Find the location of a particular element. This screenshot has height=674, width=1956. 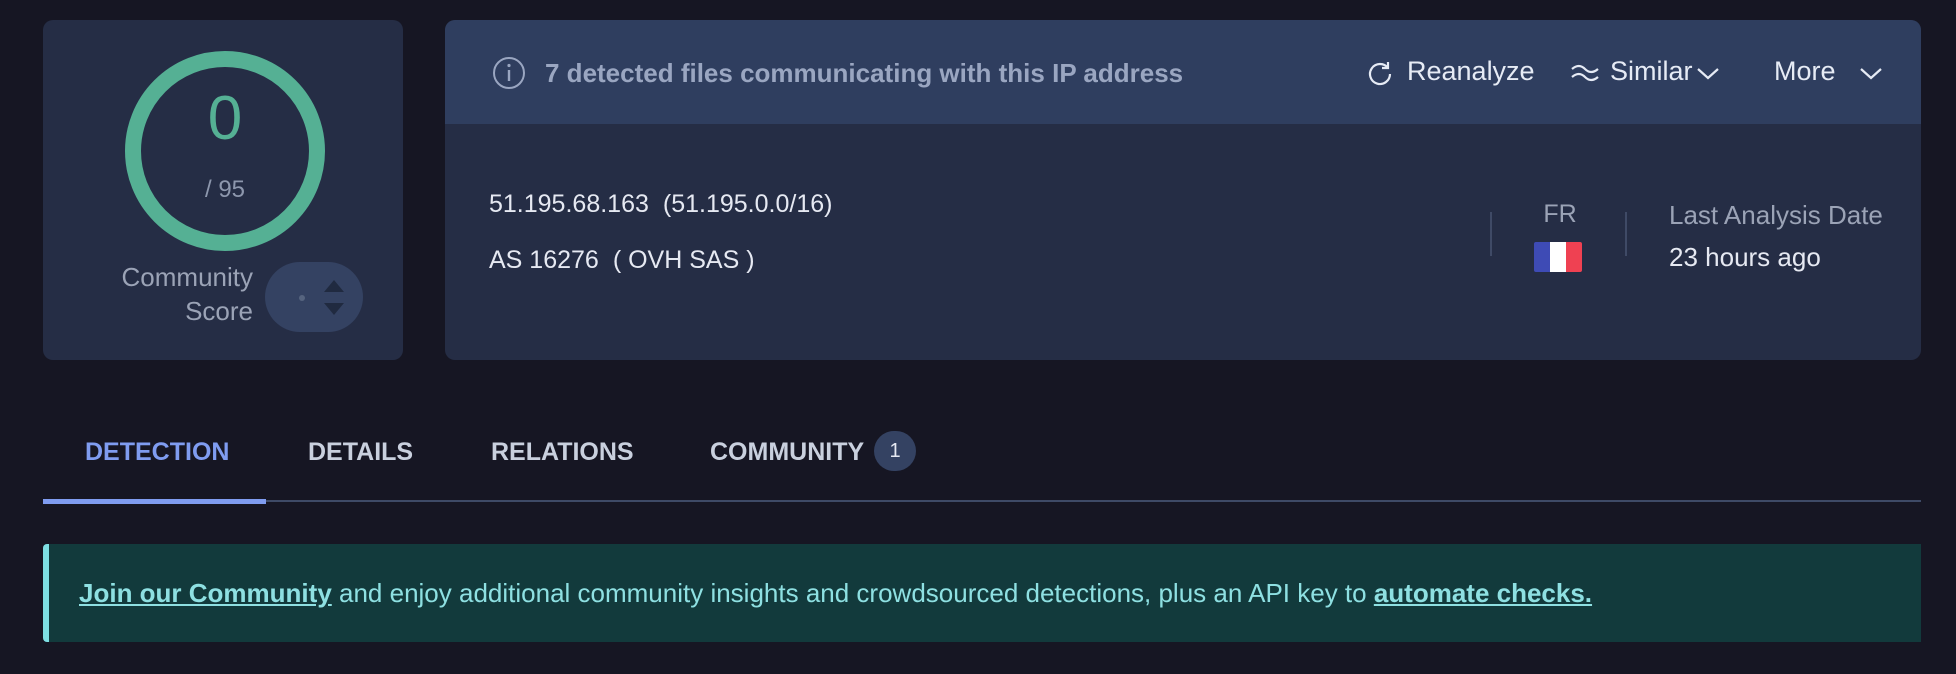

tab-relations: RELATIONS is located at coordinates (562, 456).